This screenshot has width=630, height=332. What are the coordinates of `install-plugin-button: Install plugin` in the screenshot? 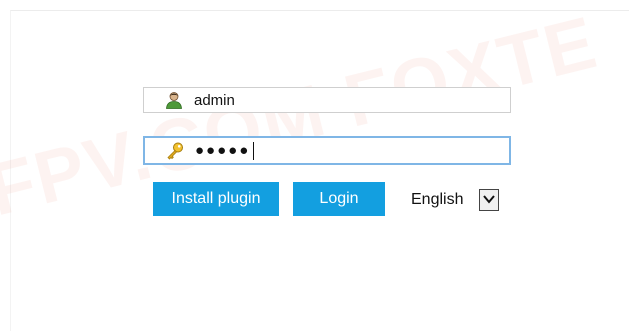 It's located at (216, 199).